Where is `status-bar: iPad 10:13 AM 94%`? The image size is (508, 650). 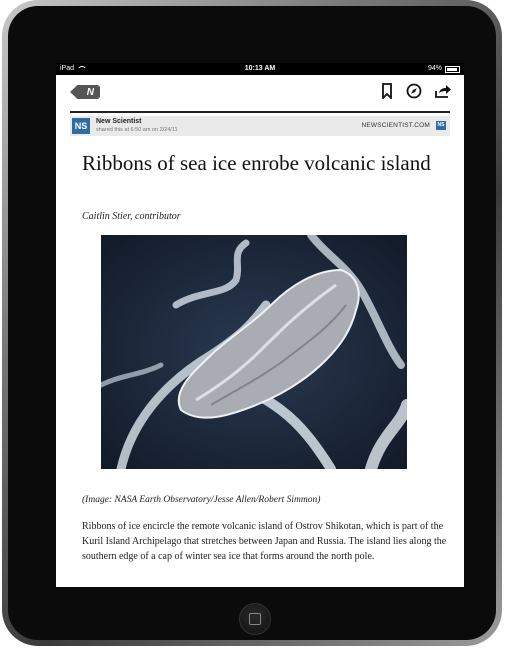 status-bar: iPad 10:13 AM 94% is located at coordinates (260, 69).